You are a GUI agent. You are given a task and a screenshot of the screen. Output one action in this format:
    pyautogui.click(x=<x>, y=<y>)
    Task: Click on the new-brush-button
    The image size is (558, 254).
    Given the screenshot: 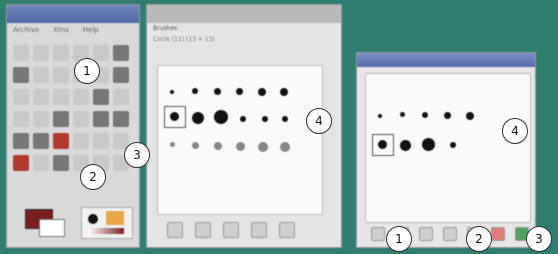 What is the action you would take?
    pyautogui.click(x=203, y=230)
    